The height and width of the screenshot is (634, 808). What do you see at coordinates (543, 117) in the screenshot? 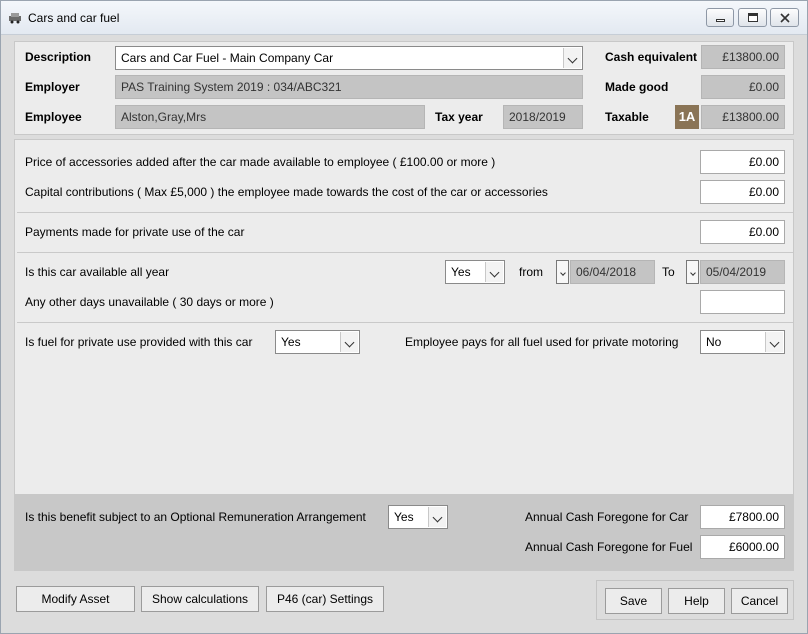
I see `tax-year-field: 2018/2019` at bounding box center [543, 117].